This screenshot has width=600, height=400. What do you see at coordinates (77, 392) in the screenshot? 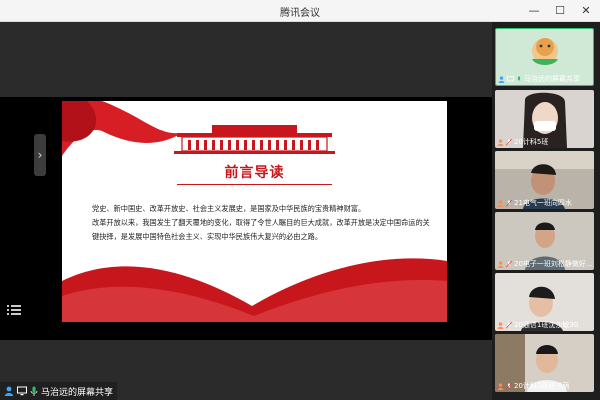
I see `presenter-name: 马治远的屏幕共享` at bounding box center [77, 392].